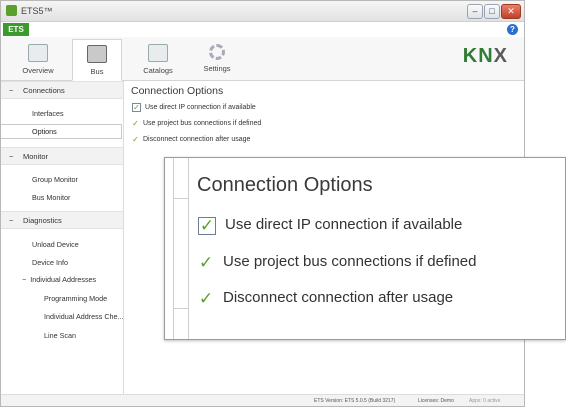 Image resolution: width=566 pixels, height=407 pixels. Describe the element at coordinates (217, 68) in the screenshot. I see `tab-settings-label: Settings` at that location.